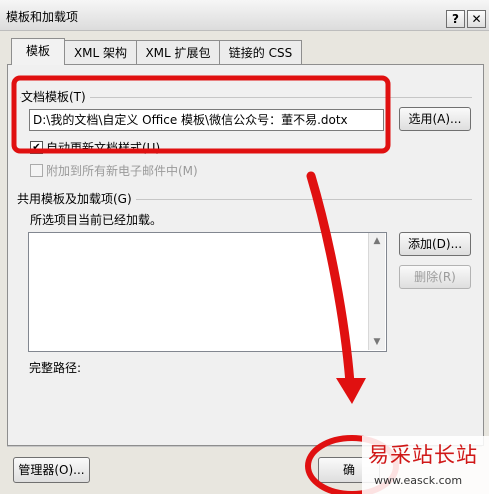 The height and width of the screenshot is (494, 489). I want to click on arrow-shaft, so click(330, 279).